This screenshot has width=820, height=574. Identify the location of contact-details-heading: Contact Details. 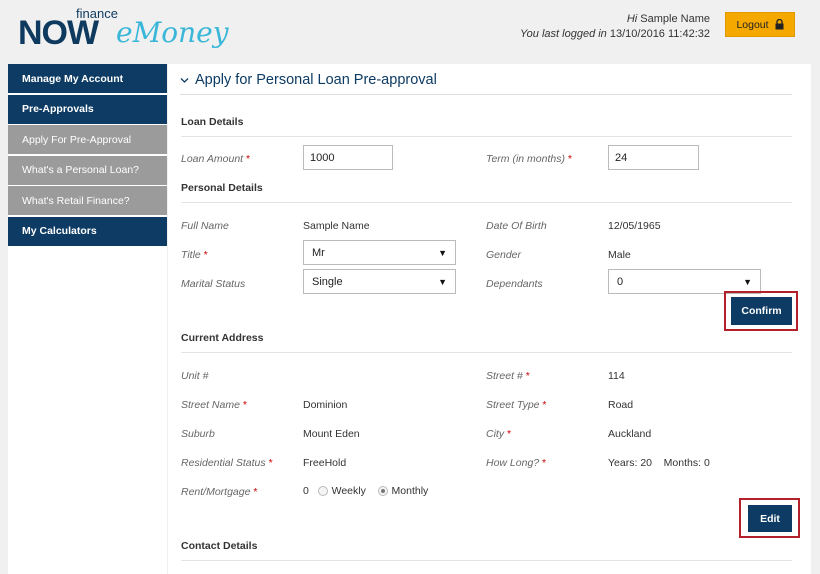
(219, 546).